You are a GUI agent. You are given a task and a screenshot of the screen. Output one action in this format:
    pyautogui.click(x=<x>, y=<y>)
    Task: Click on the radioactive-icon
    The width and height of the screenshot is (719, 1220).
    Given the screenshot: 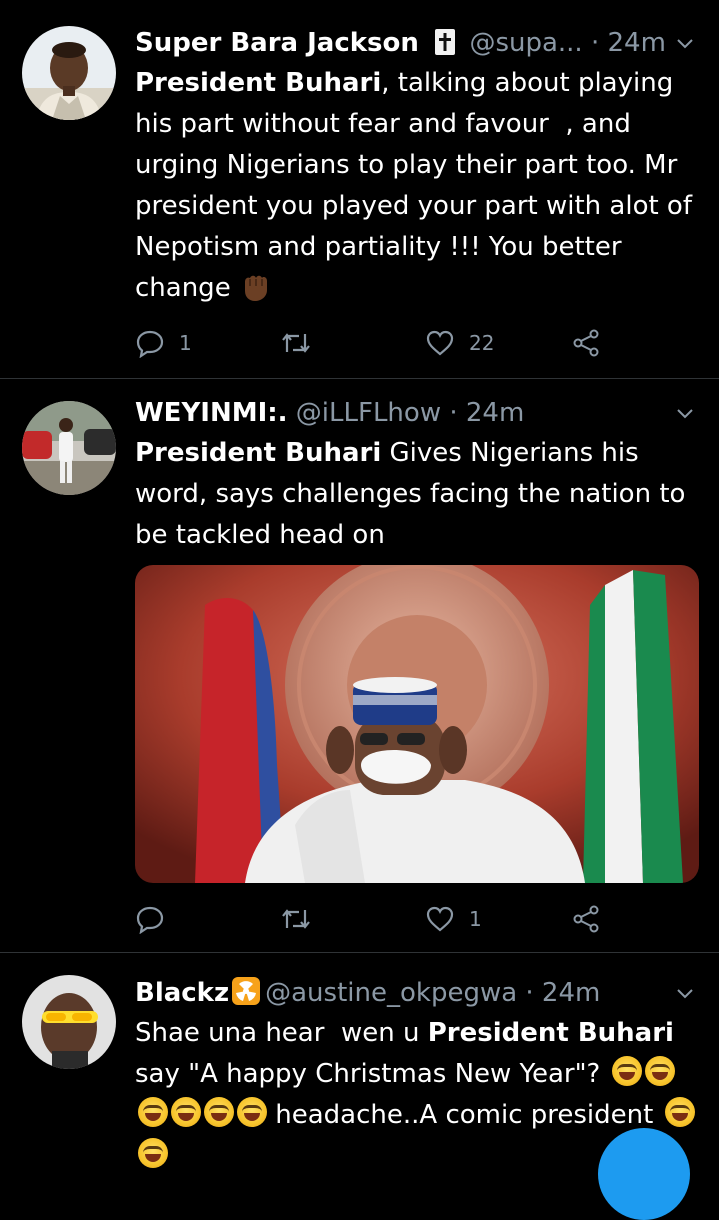 What is the action you would take?
    pyautogui.click(x=246, y=991)
    